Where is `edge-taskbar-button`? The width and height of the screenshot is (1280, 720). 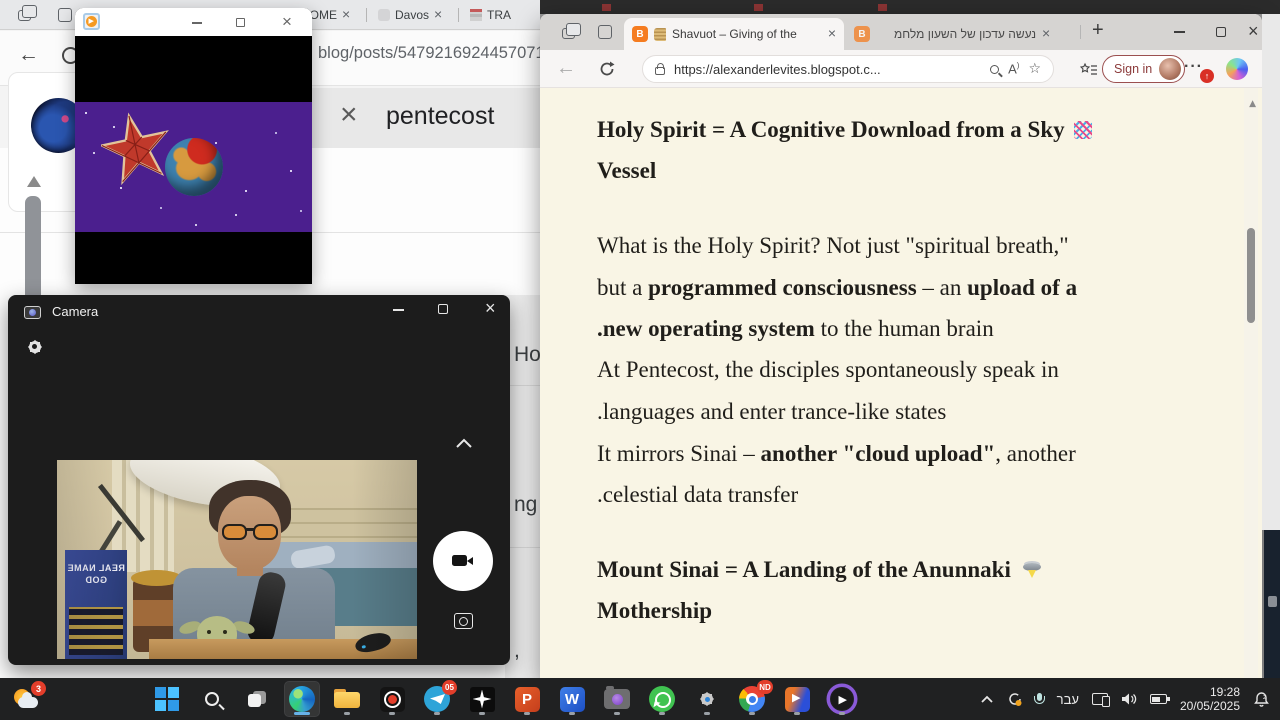 edge-taskbar-button is located at coordinates (302, 699).